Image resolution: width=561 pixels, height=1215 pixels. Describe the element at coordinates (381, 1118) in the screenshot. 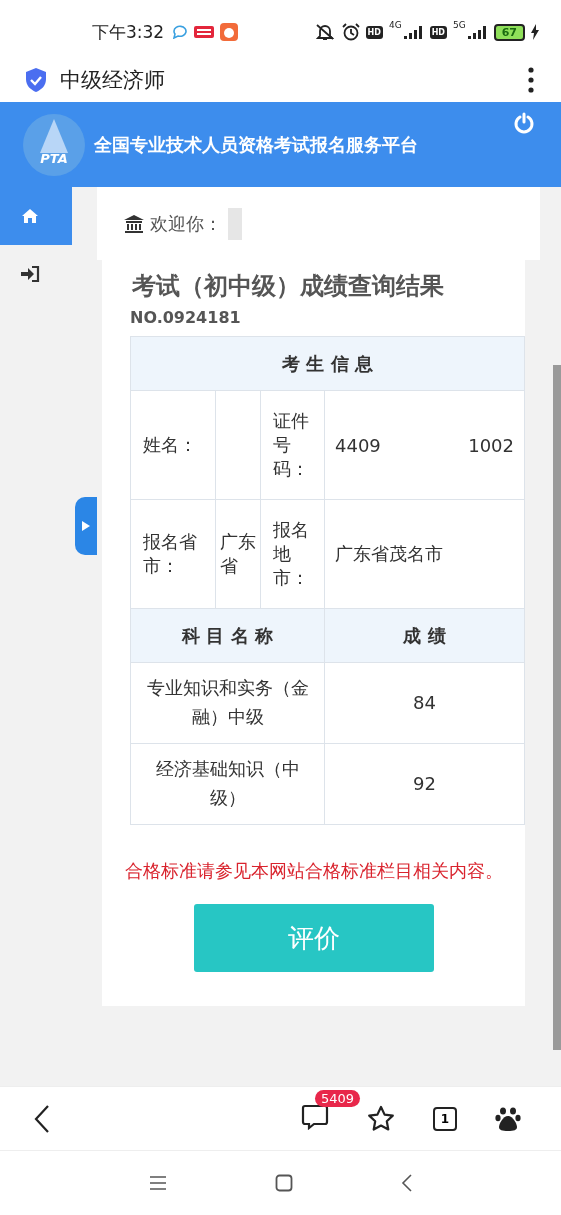

I see `star-icon` at that location.